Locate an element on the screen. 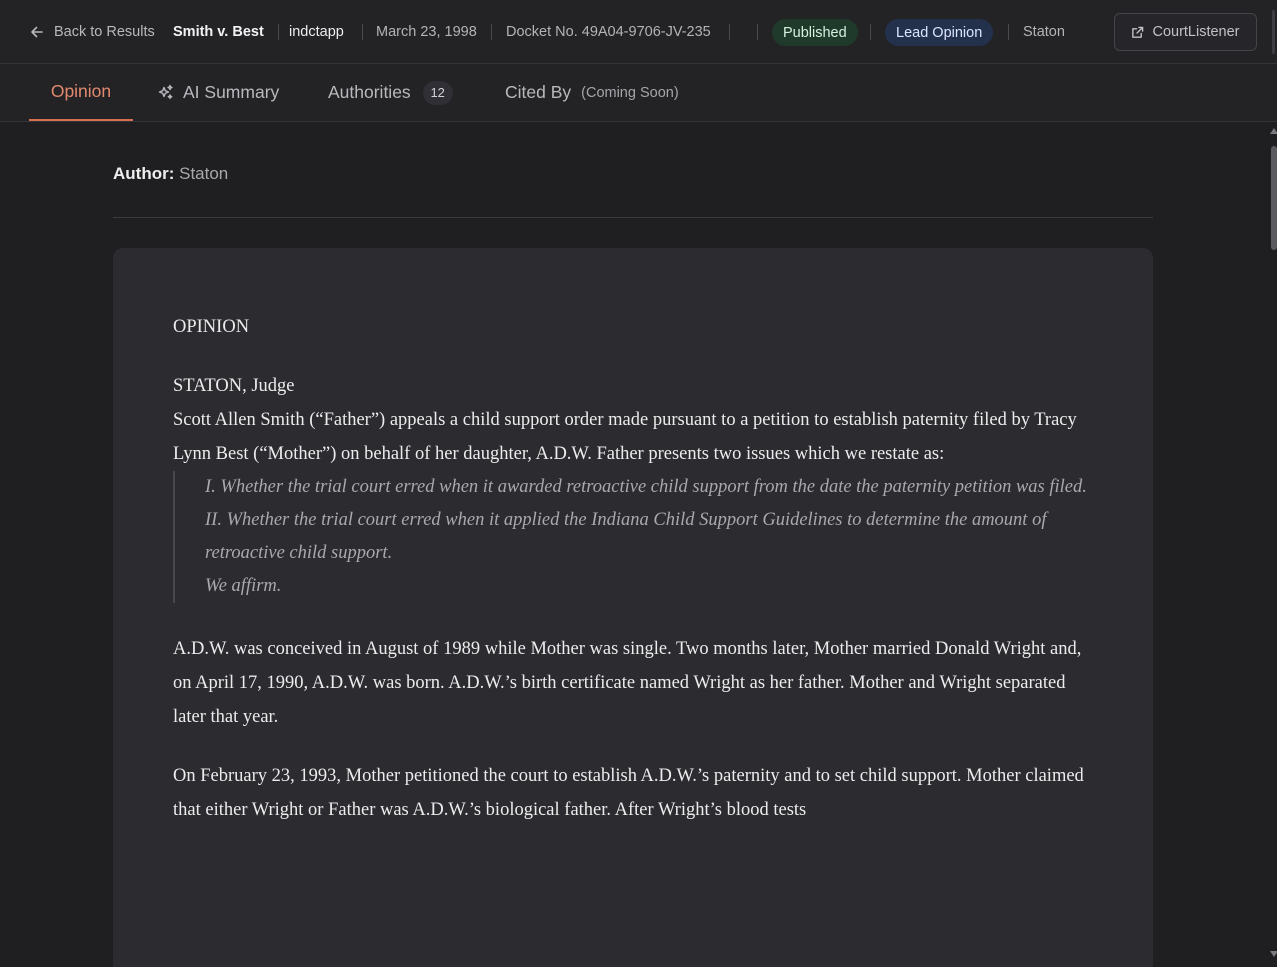 Image resolution: width=1277 pixels, height=967 pixels. tab-opinion: Opinion is located at coordinates (81, 92).